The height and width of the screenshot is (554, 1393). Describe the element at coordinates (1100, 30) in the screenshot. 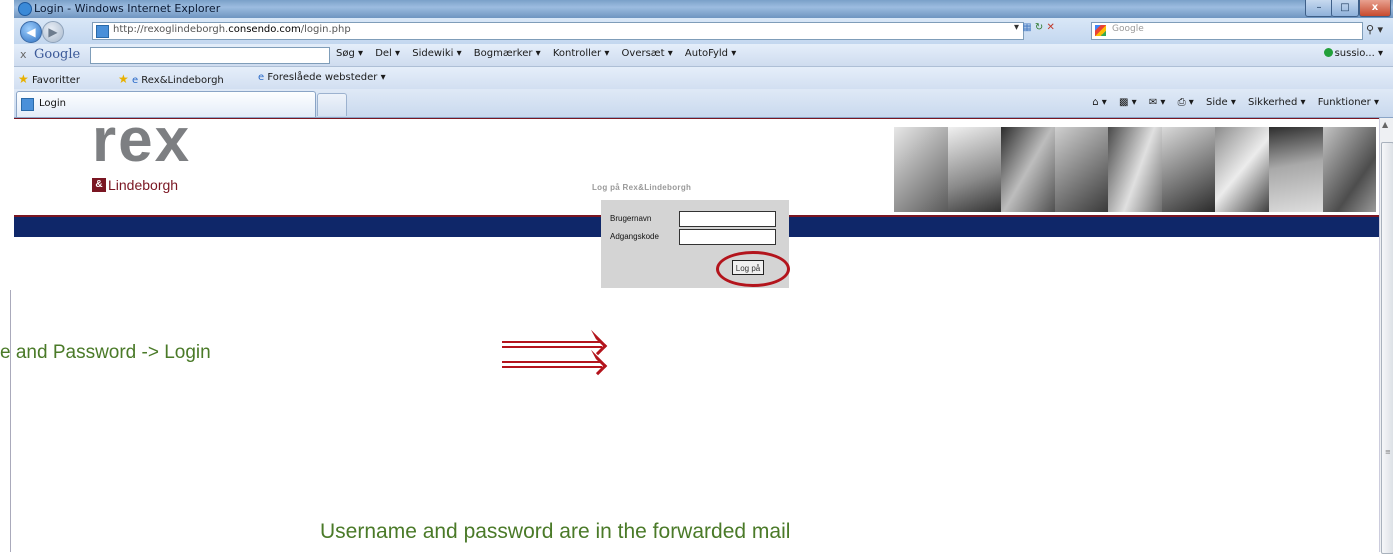

I see `google-icon` at that location.